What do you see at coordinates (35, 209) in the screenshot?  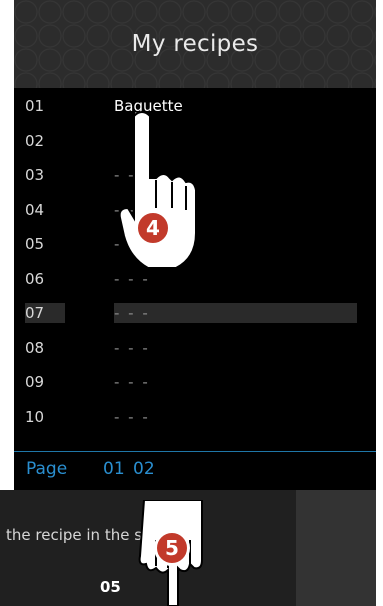 I see `slot-number: 04` at bounding box center [35, 209].